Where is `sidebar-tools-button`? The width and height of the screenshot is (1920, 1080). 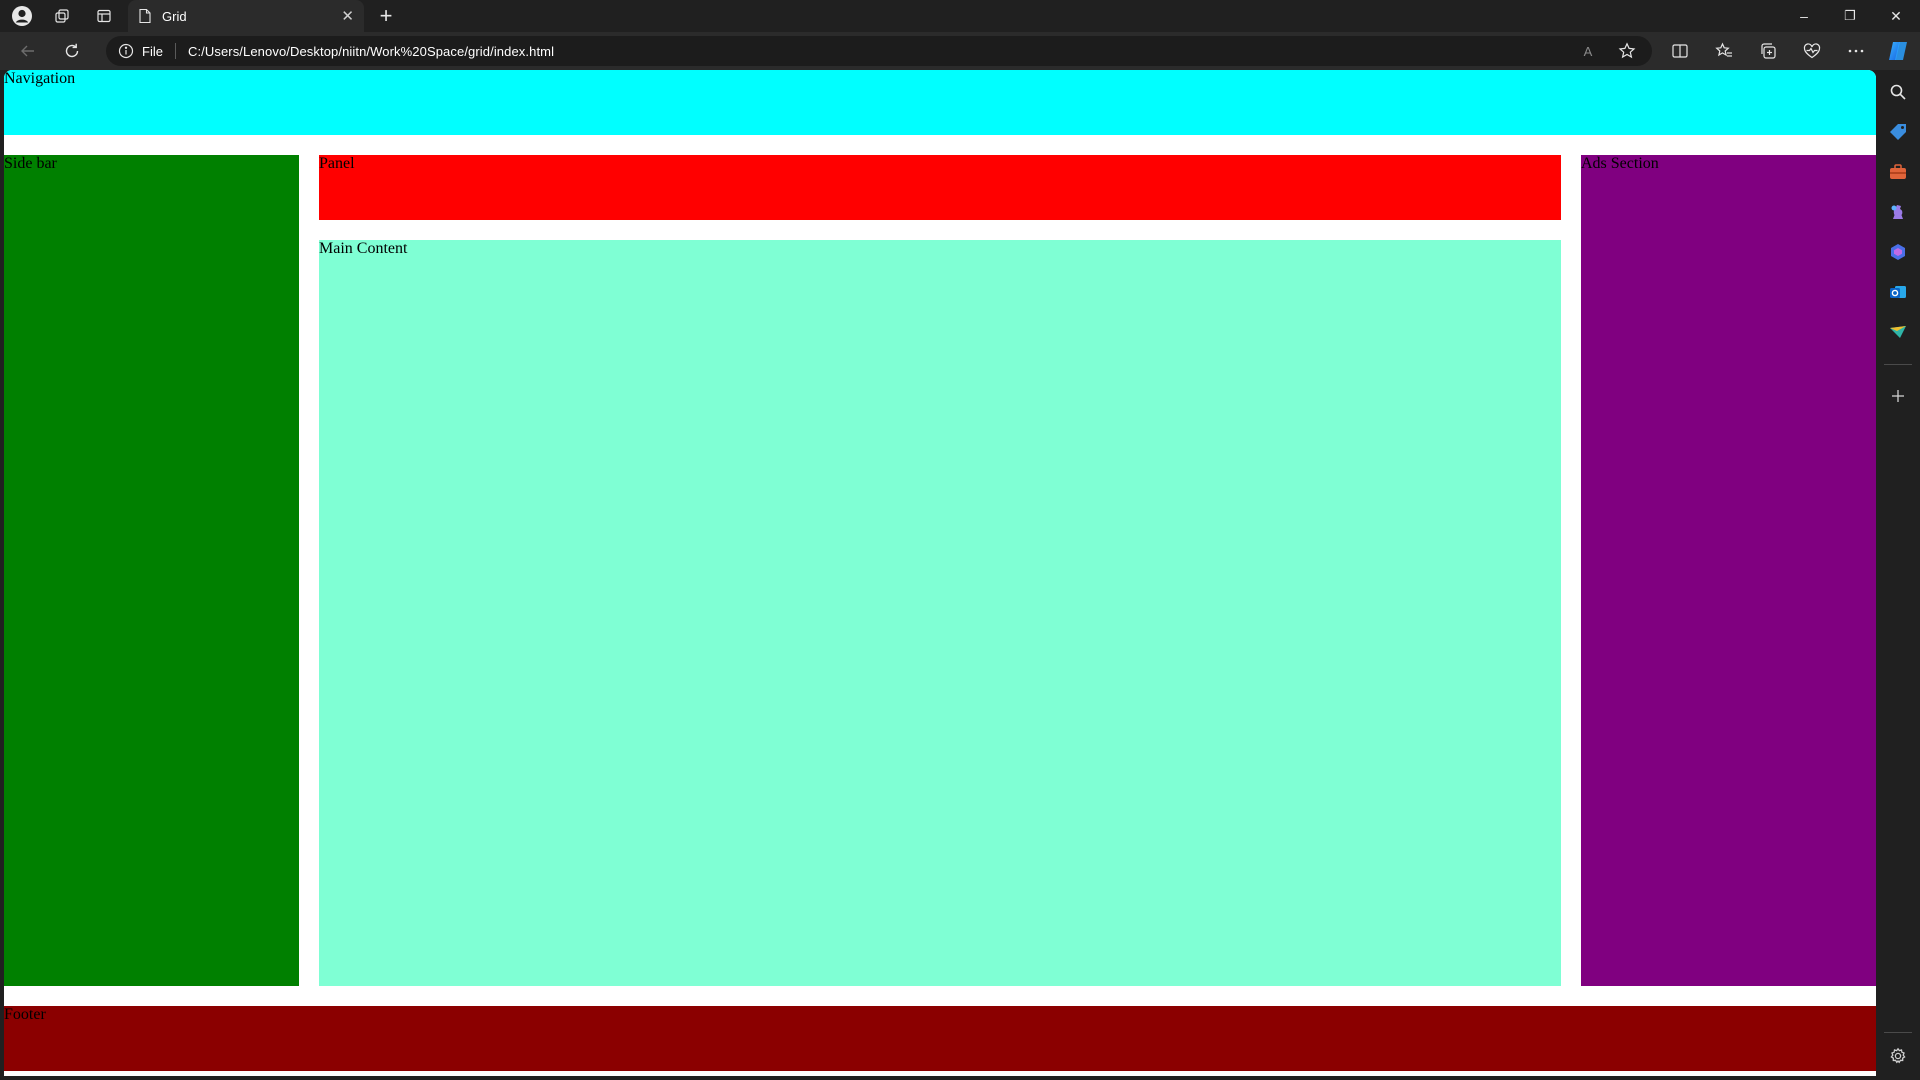
sidebar-tools-button is located at coordinates (1898, 172).